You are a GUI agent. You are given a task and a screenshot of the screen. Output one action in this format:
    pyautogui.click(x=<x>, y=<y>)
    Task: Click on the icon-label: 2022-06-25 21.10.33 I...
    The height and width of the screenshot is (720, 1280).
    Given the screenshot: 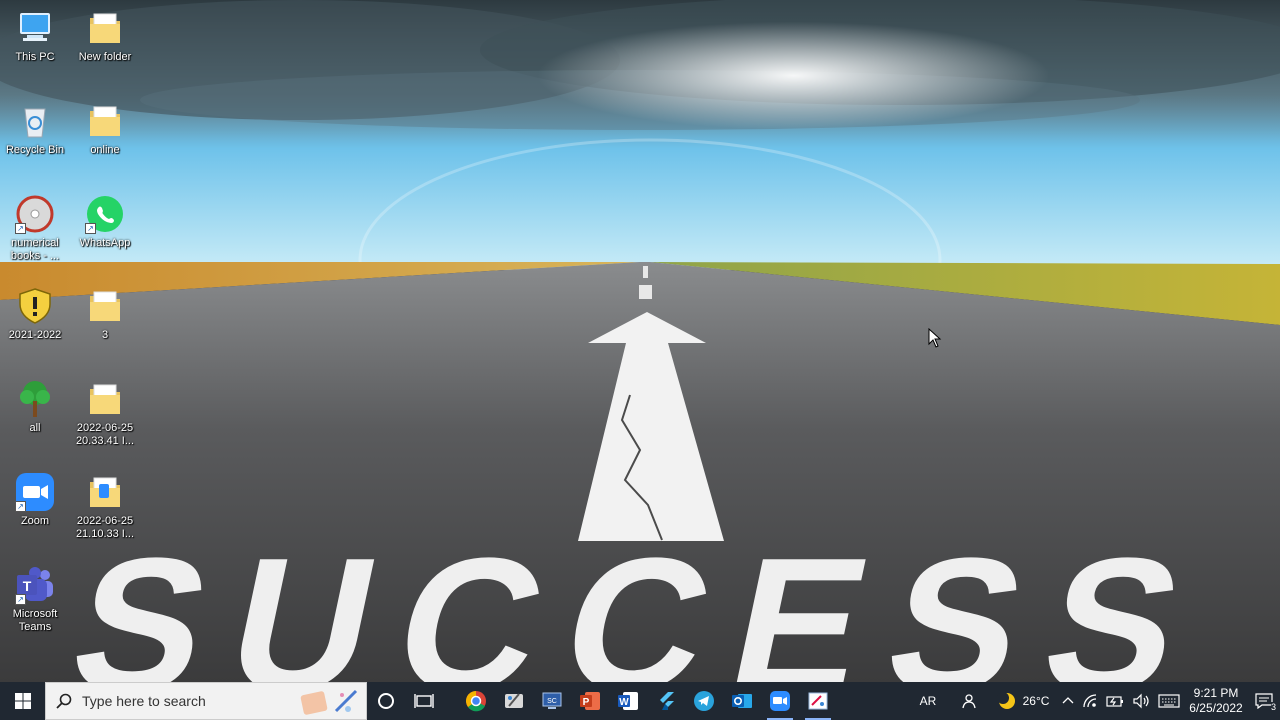 What is the action you would take?
    pyautogui.click(x=105, y=527)
    